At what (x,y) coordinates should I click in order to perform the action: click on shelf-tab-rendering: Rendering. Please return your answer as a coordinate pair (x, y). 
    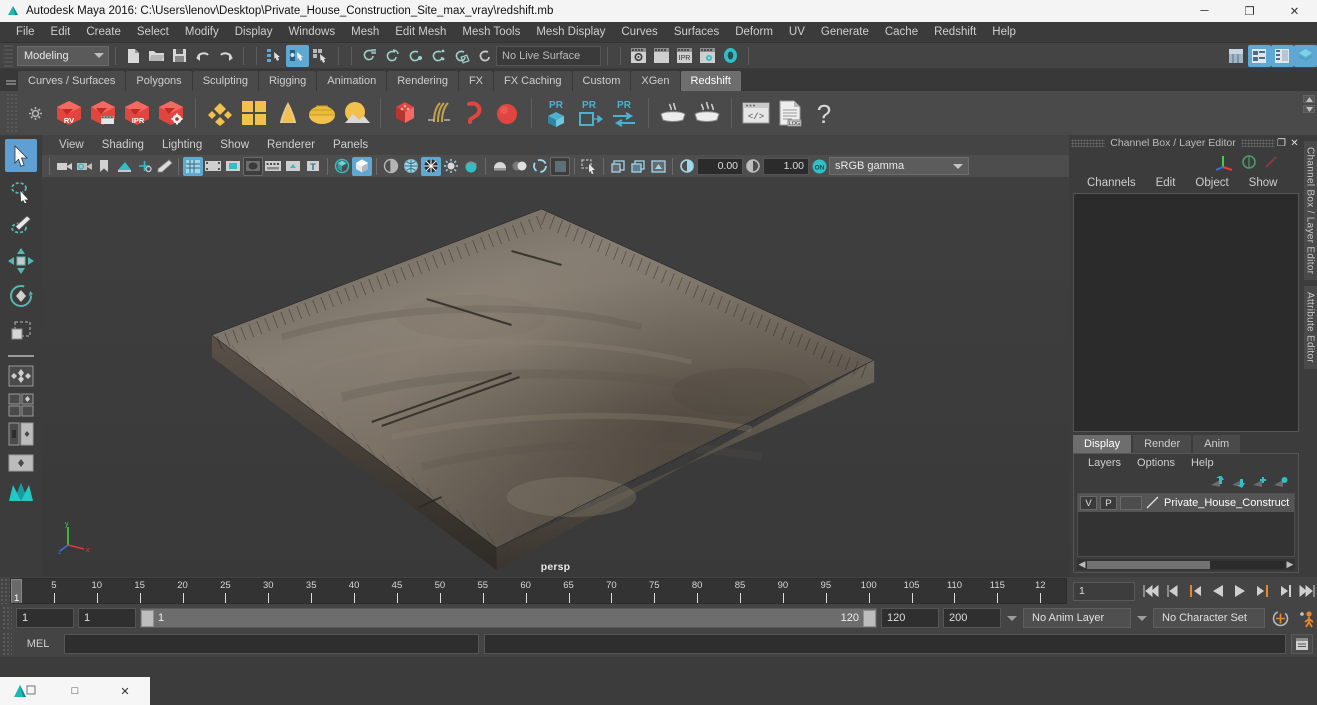
    Looking at the image, I should click on (422, 81).